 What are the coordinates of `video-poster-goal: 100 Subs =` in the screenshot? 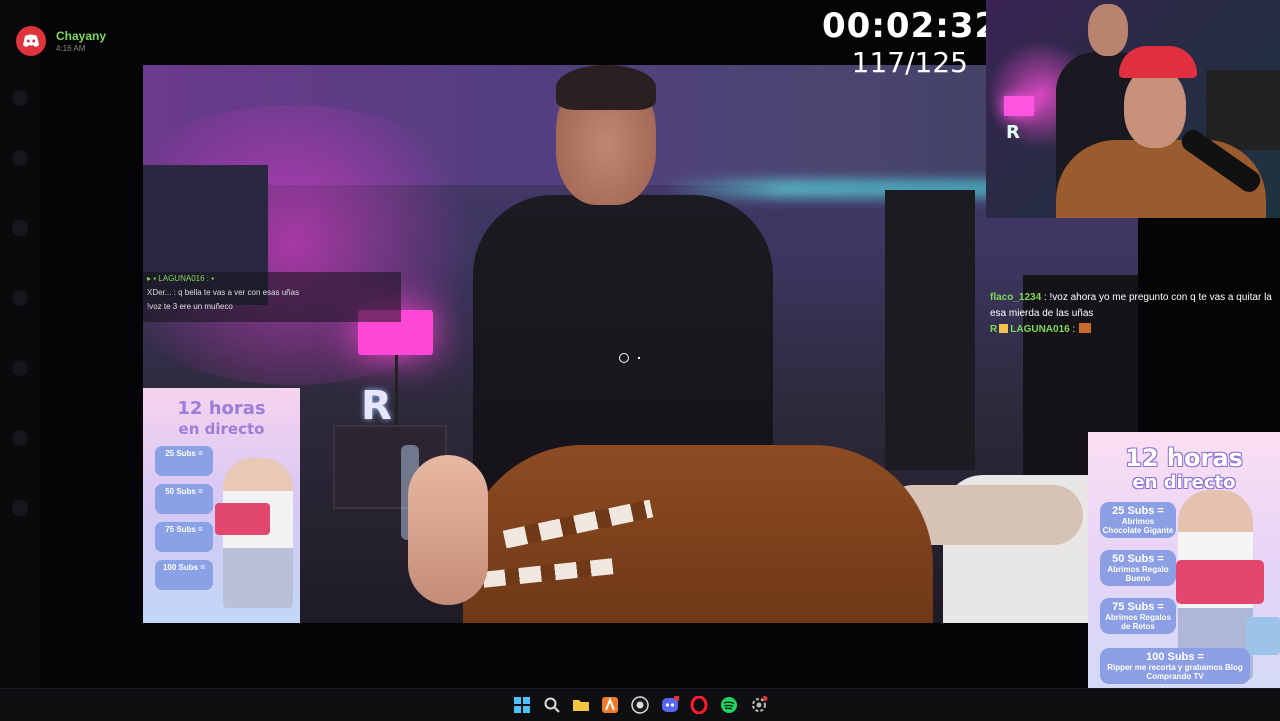 It's located at (184, 575).